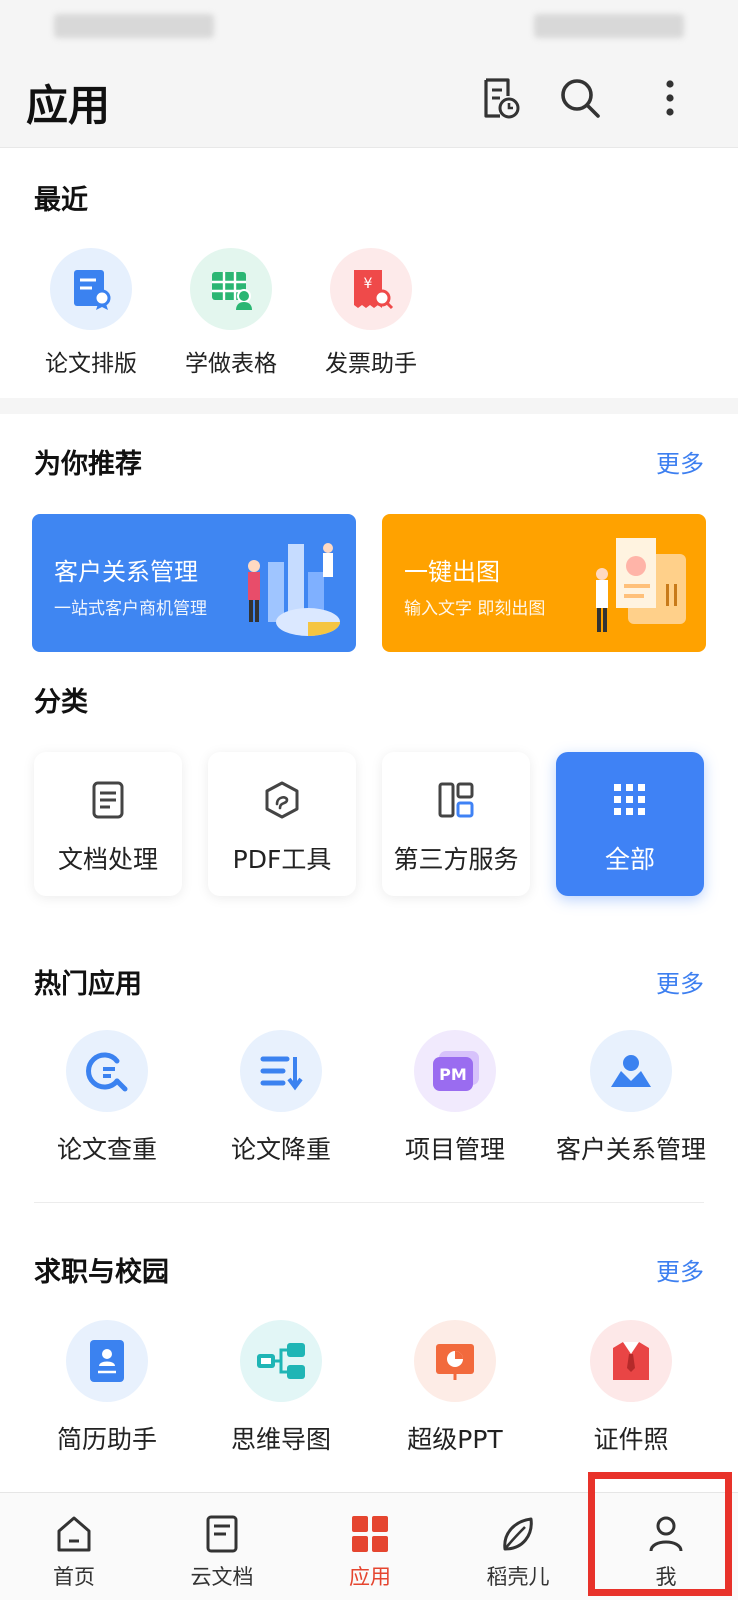 Image resolution: width=738 pixels, height=1600 pixels. Describe the element at coordinates (280, 1439) in the screenshot. I see `career-item-label: 思维导图` at that location.